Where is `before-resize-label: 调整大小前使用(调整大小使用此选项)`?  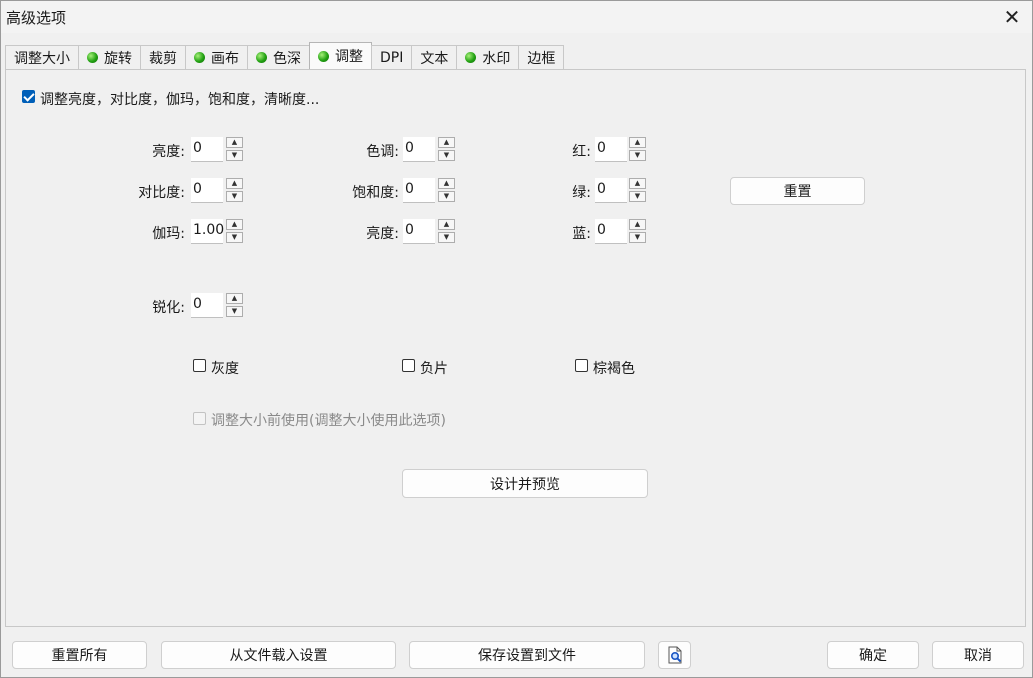 before-resize-label: 调整大小前使用(调整大小使用此选项) is located at coordinates (328, 421).